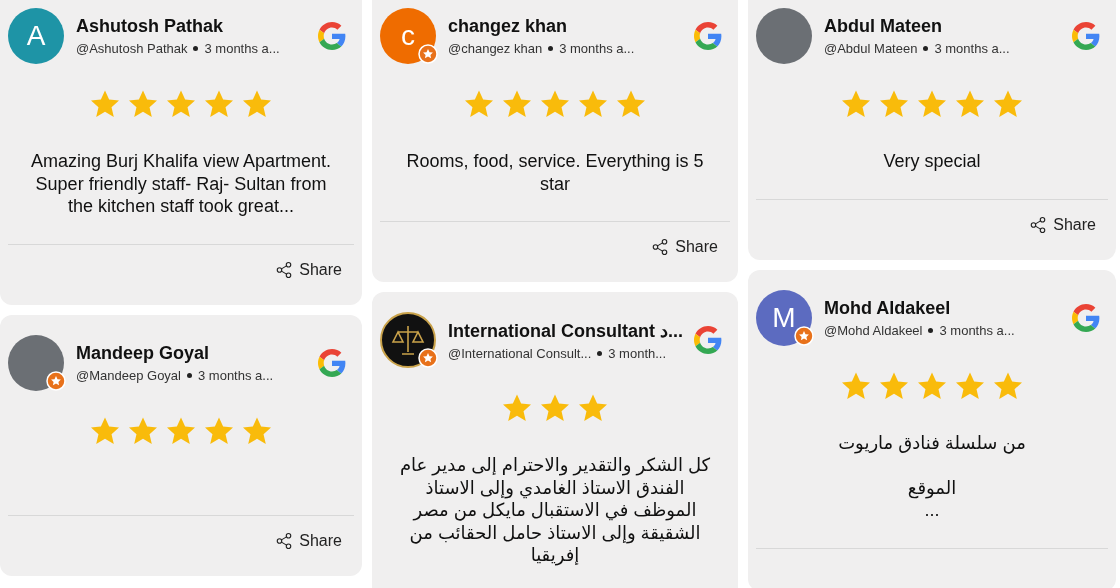 The height and width of the screenshot is (588, 1120). Describe the element at coordinates (932, 161) in the screenshot. I see `review-text: Very special` at that location.